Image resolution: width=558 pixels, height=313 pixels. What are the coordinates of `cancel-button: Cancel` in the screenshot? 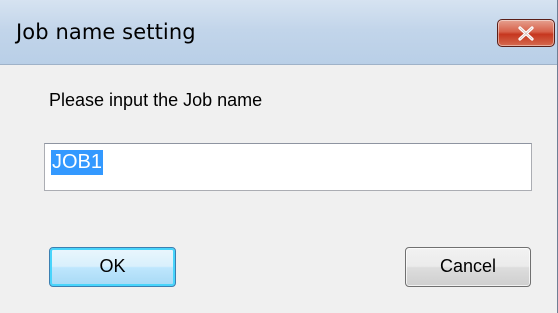 It's located at (468, 267).